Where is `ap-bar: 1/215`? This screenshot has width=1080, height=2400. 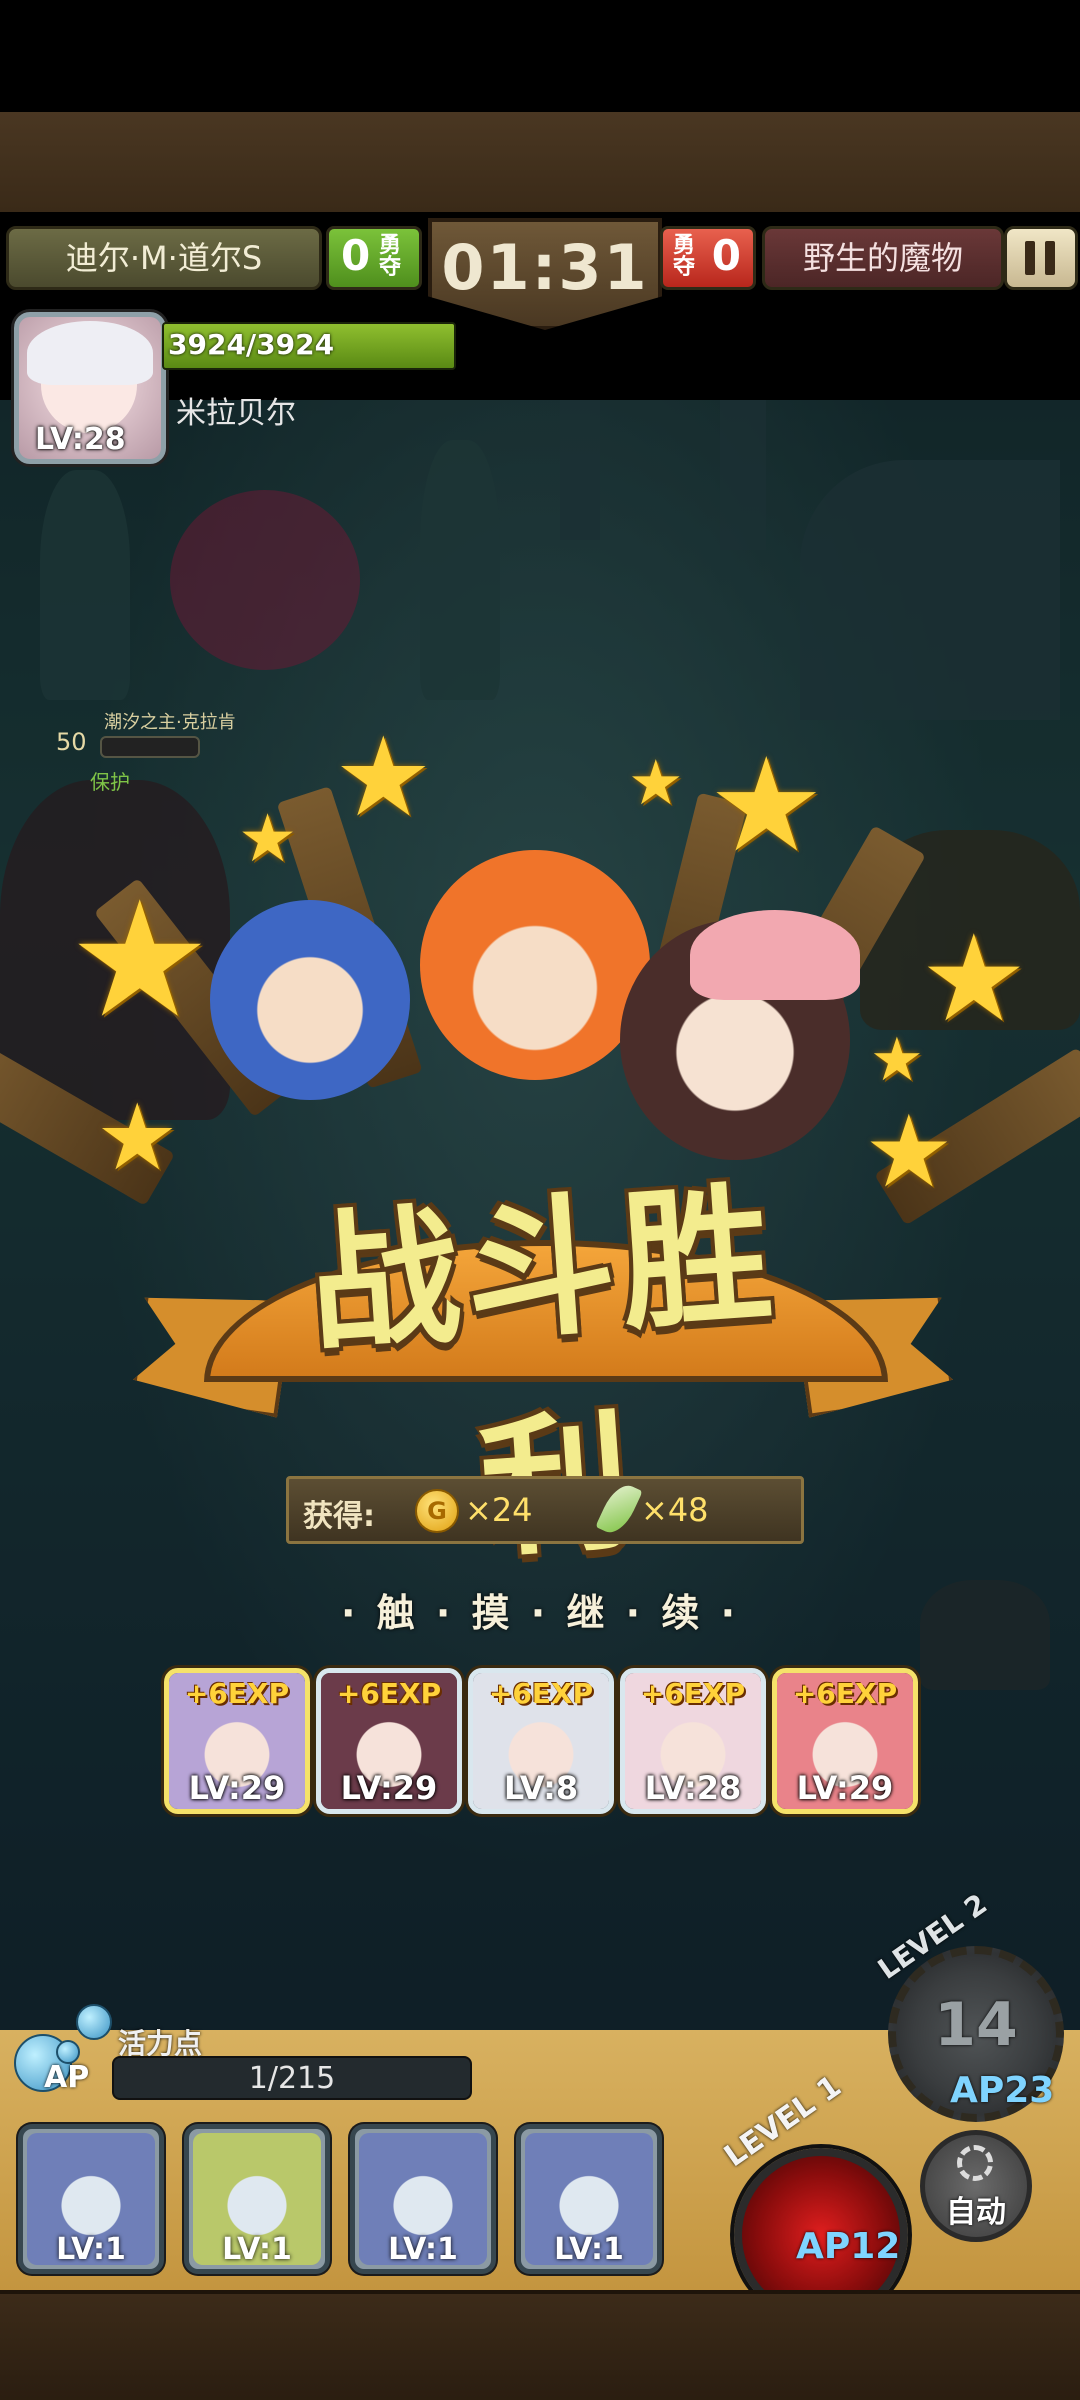 ap-bar: 1/215 is located at coordinates (292, 2078).